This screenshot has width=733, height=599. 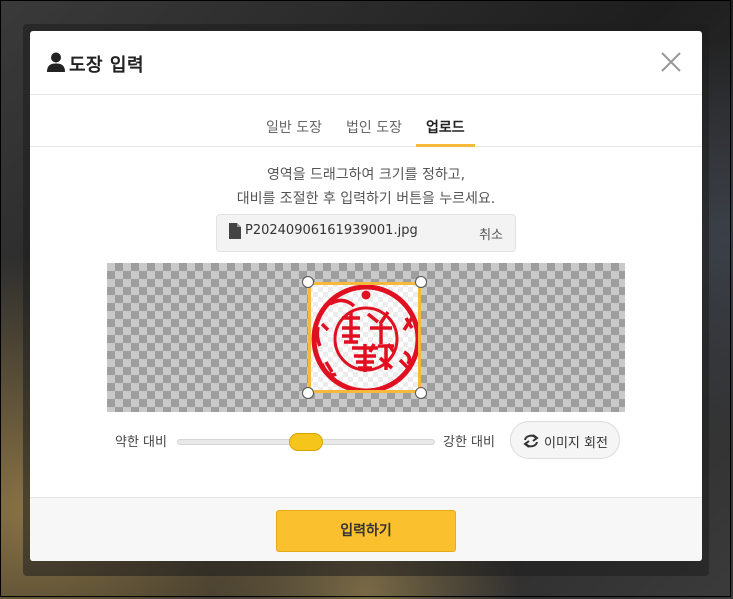 What do you see at coordinates (366, 199) in the screenshot?
I see `instruction-line-2: 대비를 조절한 후 입력하기 버튼을 누르세요.` at bounding box center [366, 199].